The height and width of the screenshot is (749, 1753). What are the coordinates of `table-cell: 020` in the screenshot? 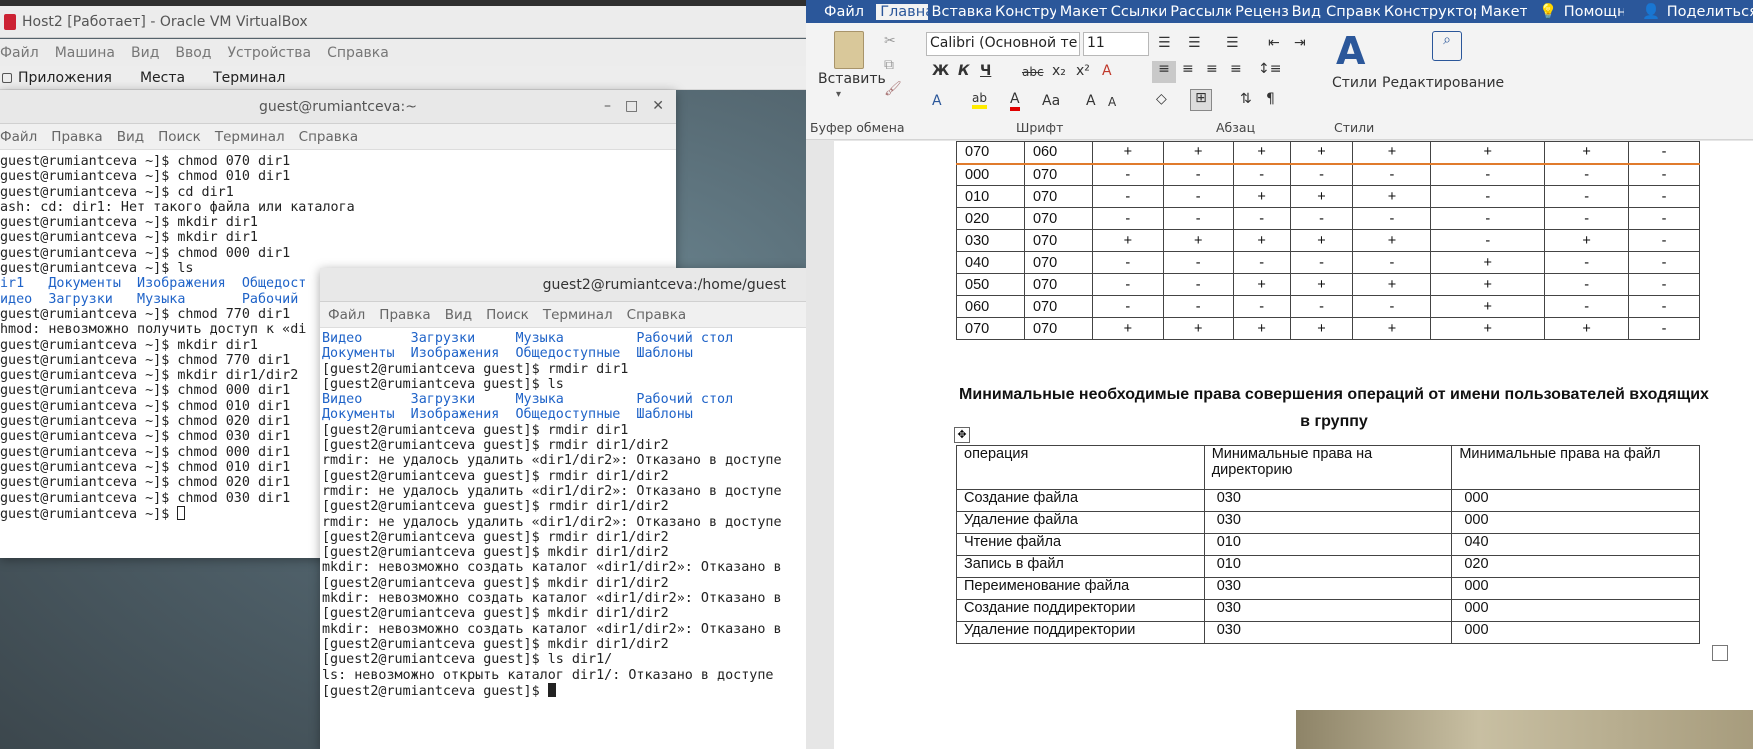 It's located at (1575, 566).